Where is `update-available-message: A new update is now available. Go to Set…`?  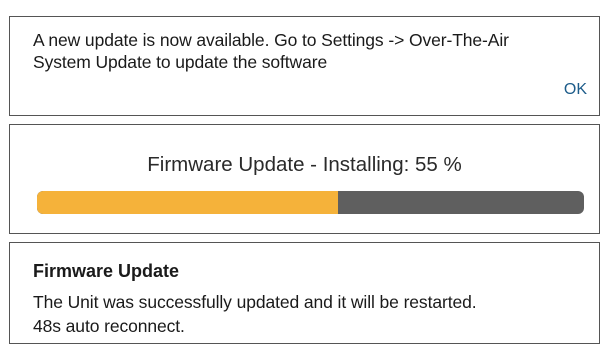 update-available-message: A new update is now available. Go to Set… is located at coordinates (313, 51).